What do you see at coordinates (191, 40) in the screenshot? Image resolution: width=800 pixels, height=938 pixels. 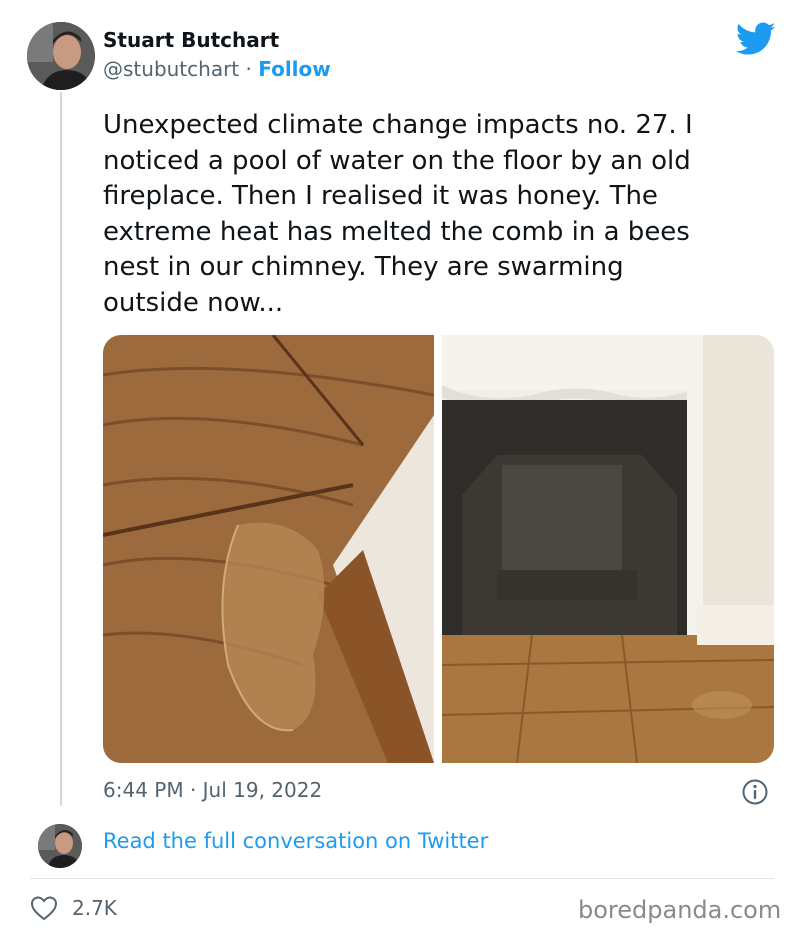 I see `author-name: Stuart Butchart` at bounding box center [191, 40].